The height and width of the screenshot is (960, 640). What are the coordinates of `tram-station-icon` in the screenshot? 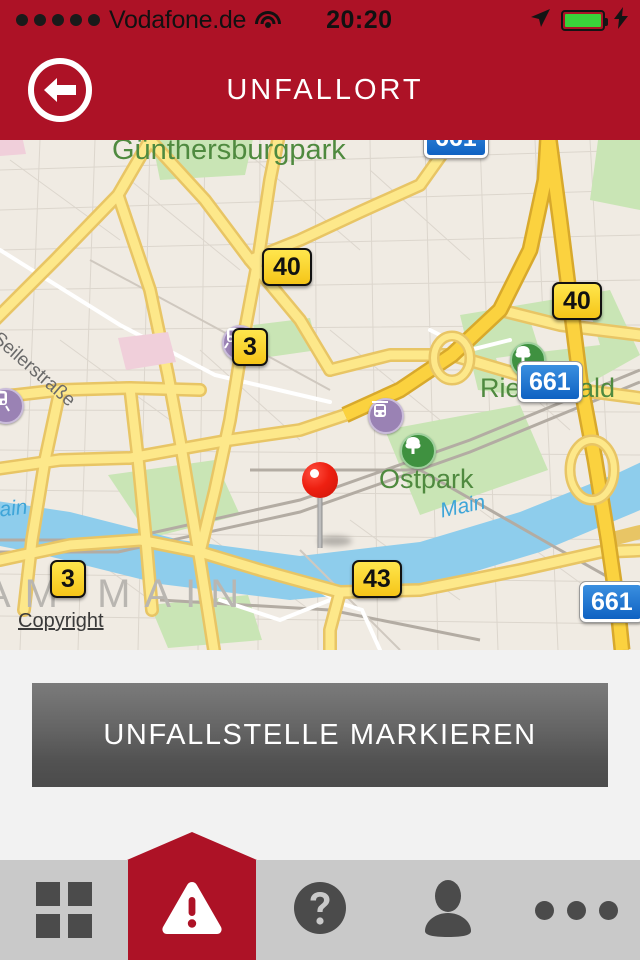 It's located at (386, 416).